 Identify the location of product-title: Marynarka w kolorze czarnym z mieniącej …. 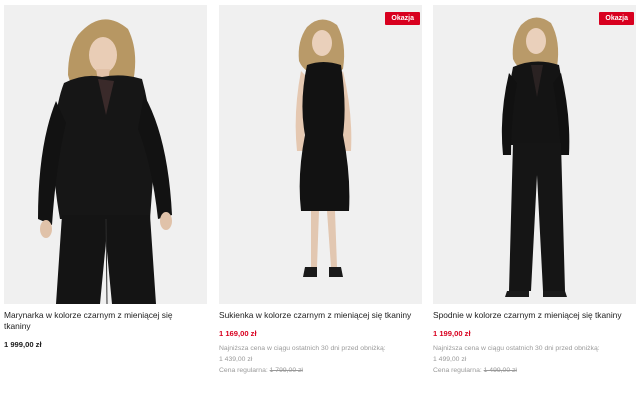
(102, 321).